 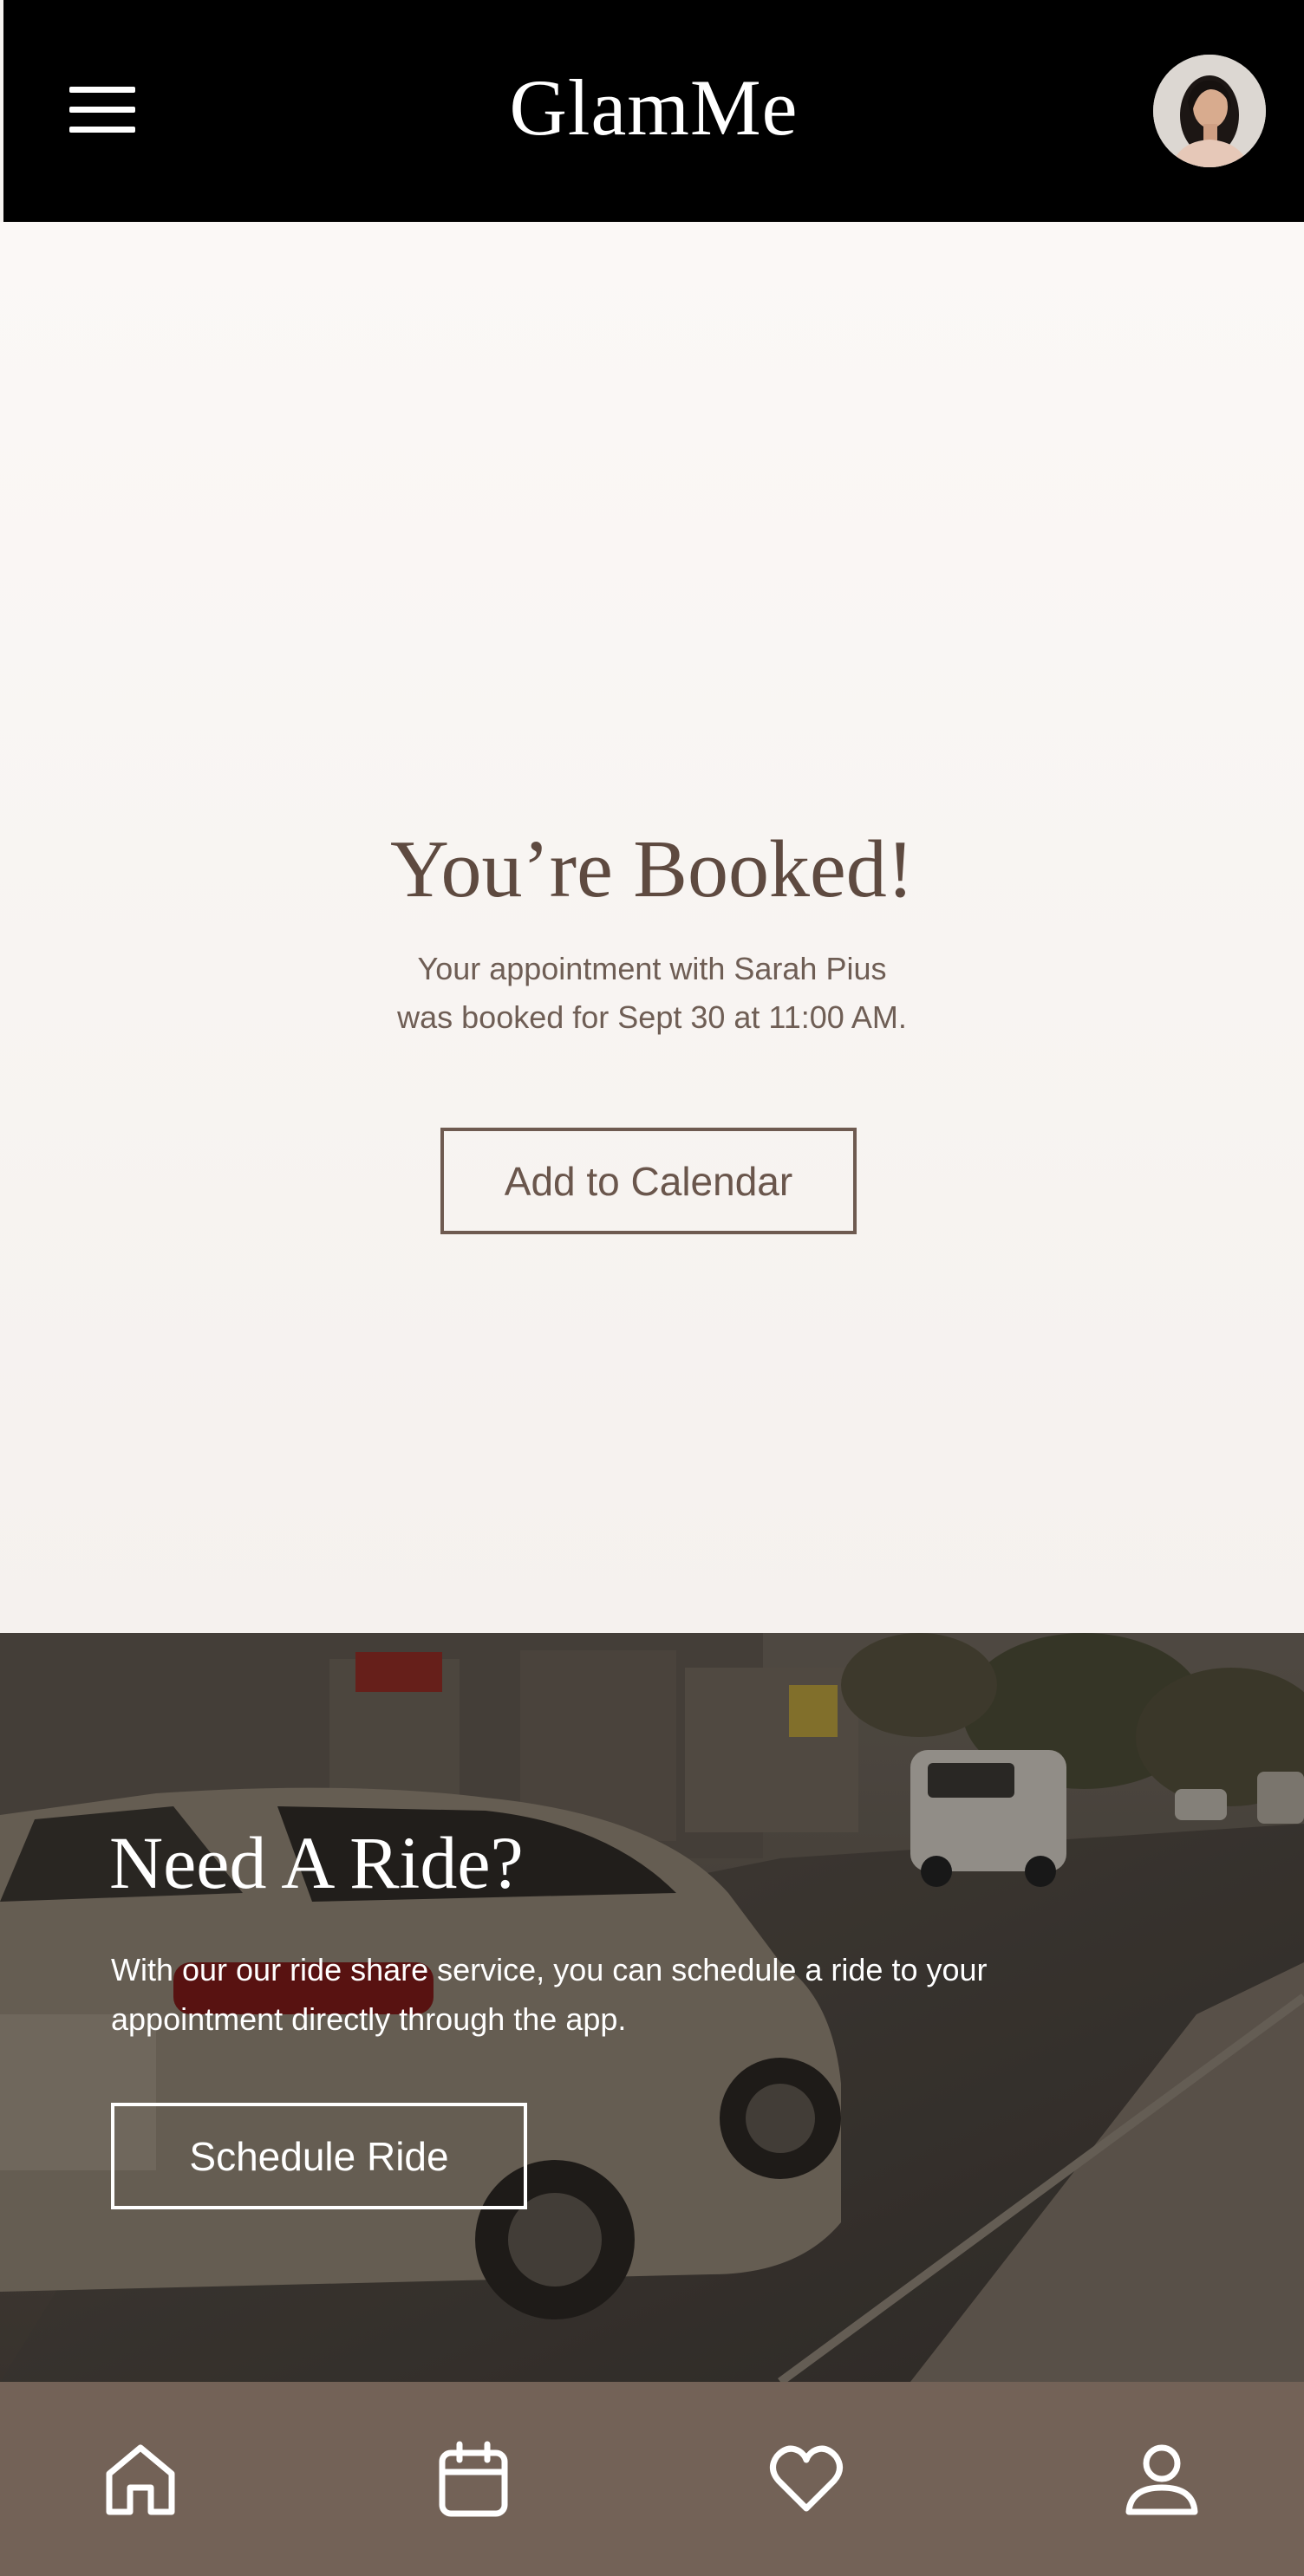 I want to click on nav-calendar-icon, so click(x=473, y=2479).